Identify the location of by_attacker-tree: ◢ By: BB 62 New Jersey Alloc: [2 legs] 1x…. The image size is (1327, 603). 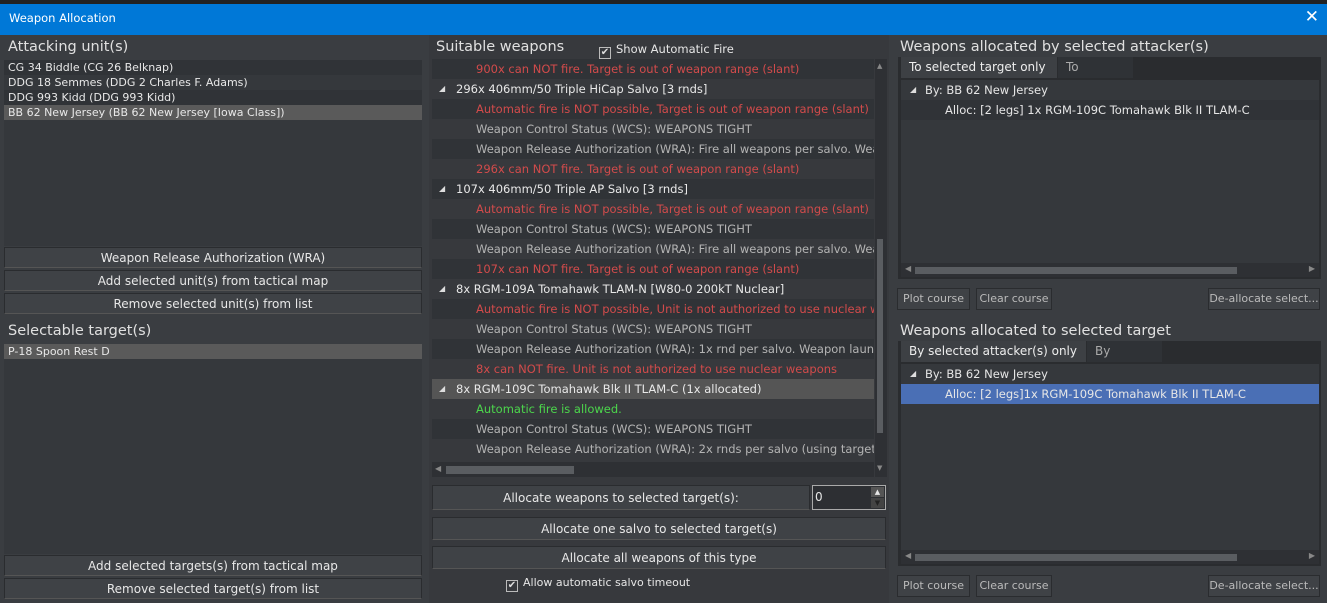
(1110, 178).